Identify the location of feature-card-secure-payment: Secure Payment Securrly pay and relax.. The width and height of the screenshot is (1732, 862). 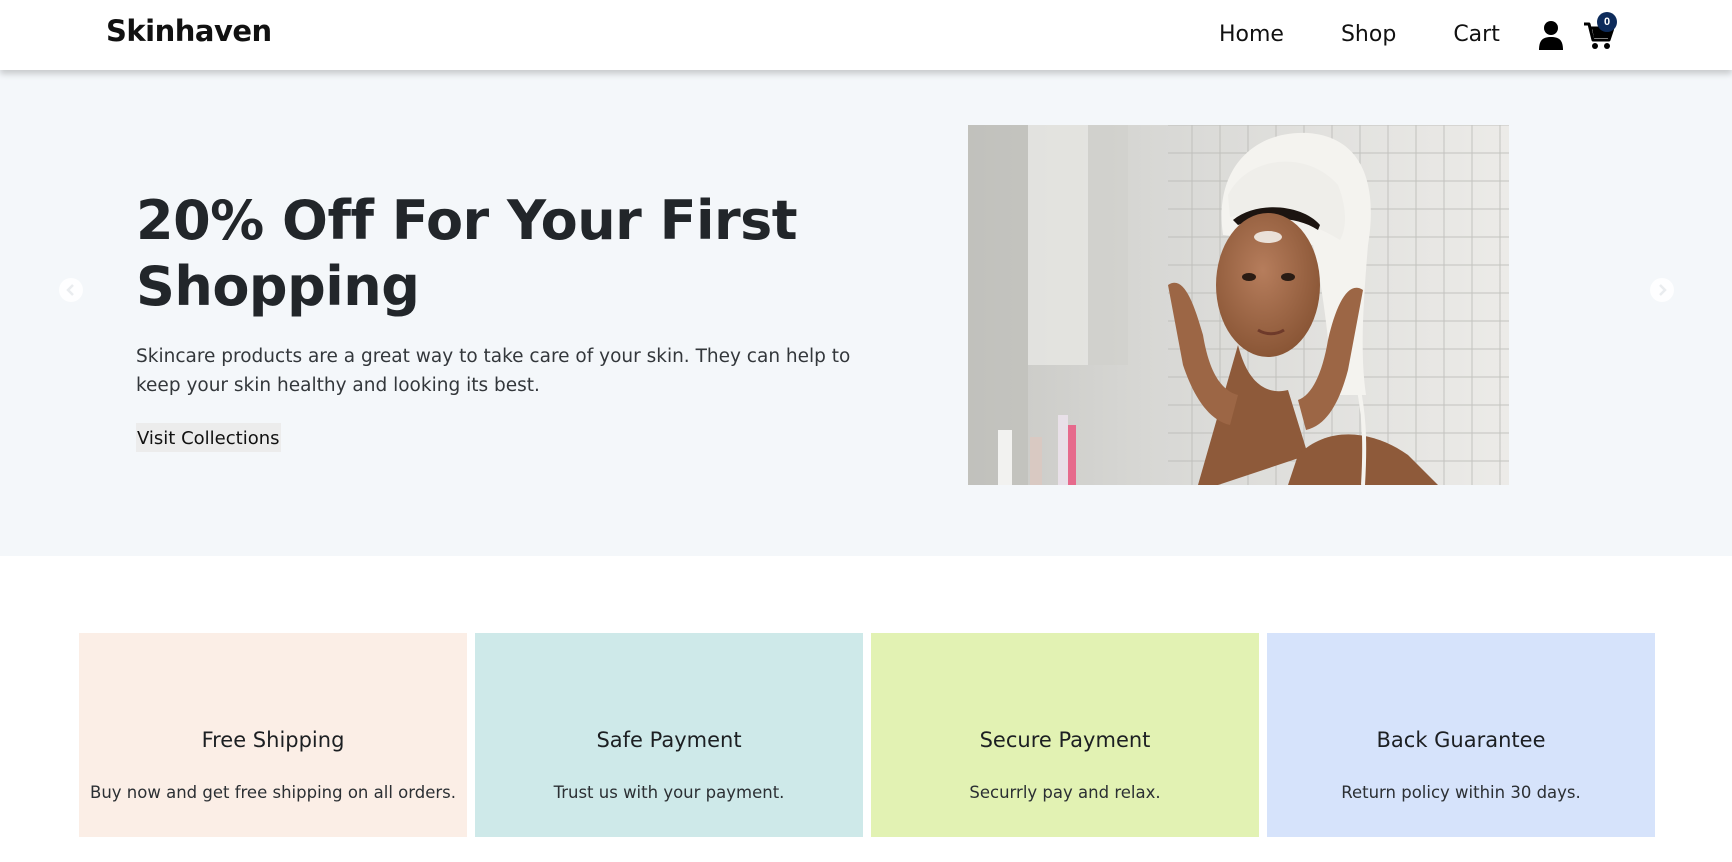
(1065, 735).